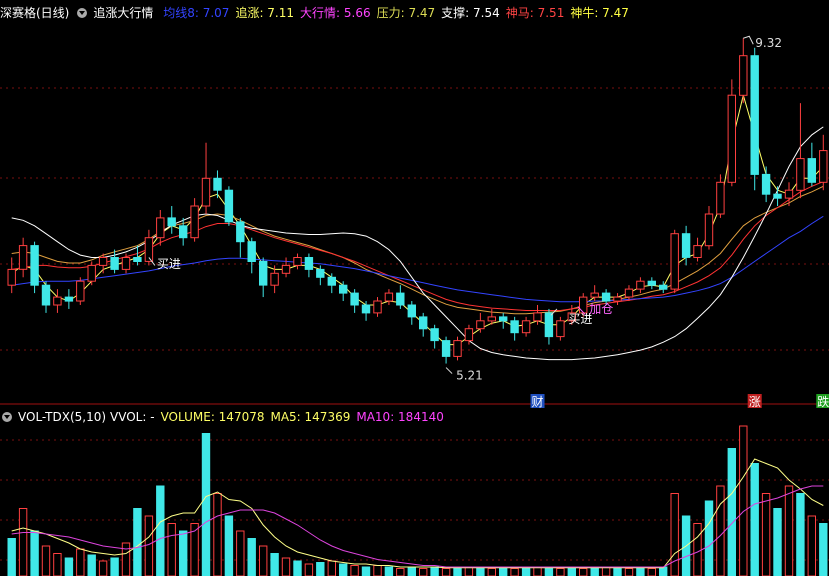  I want to click on buy-signal-label: 买进, so click(169, 264).